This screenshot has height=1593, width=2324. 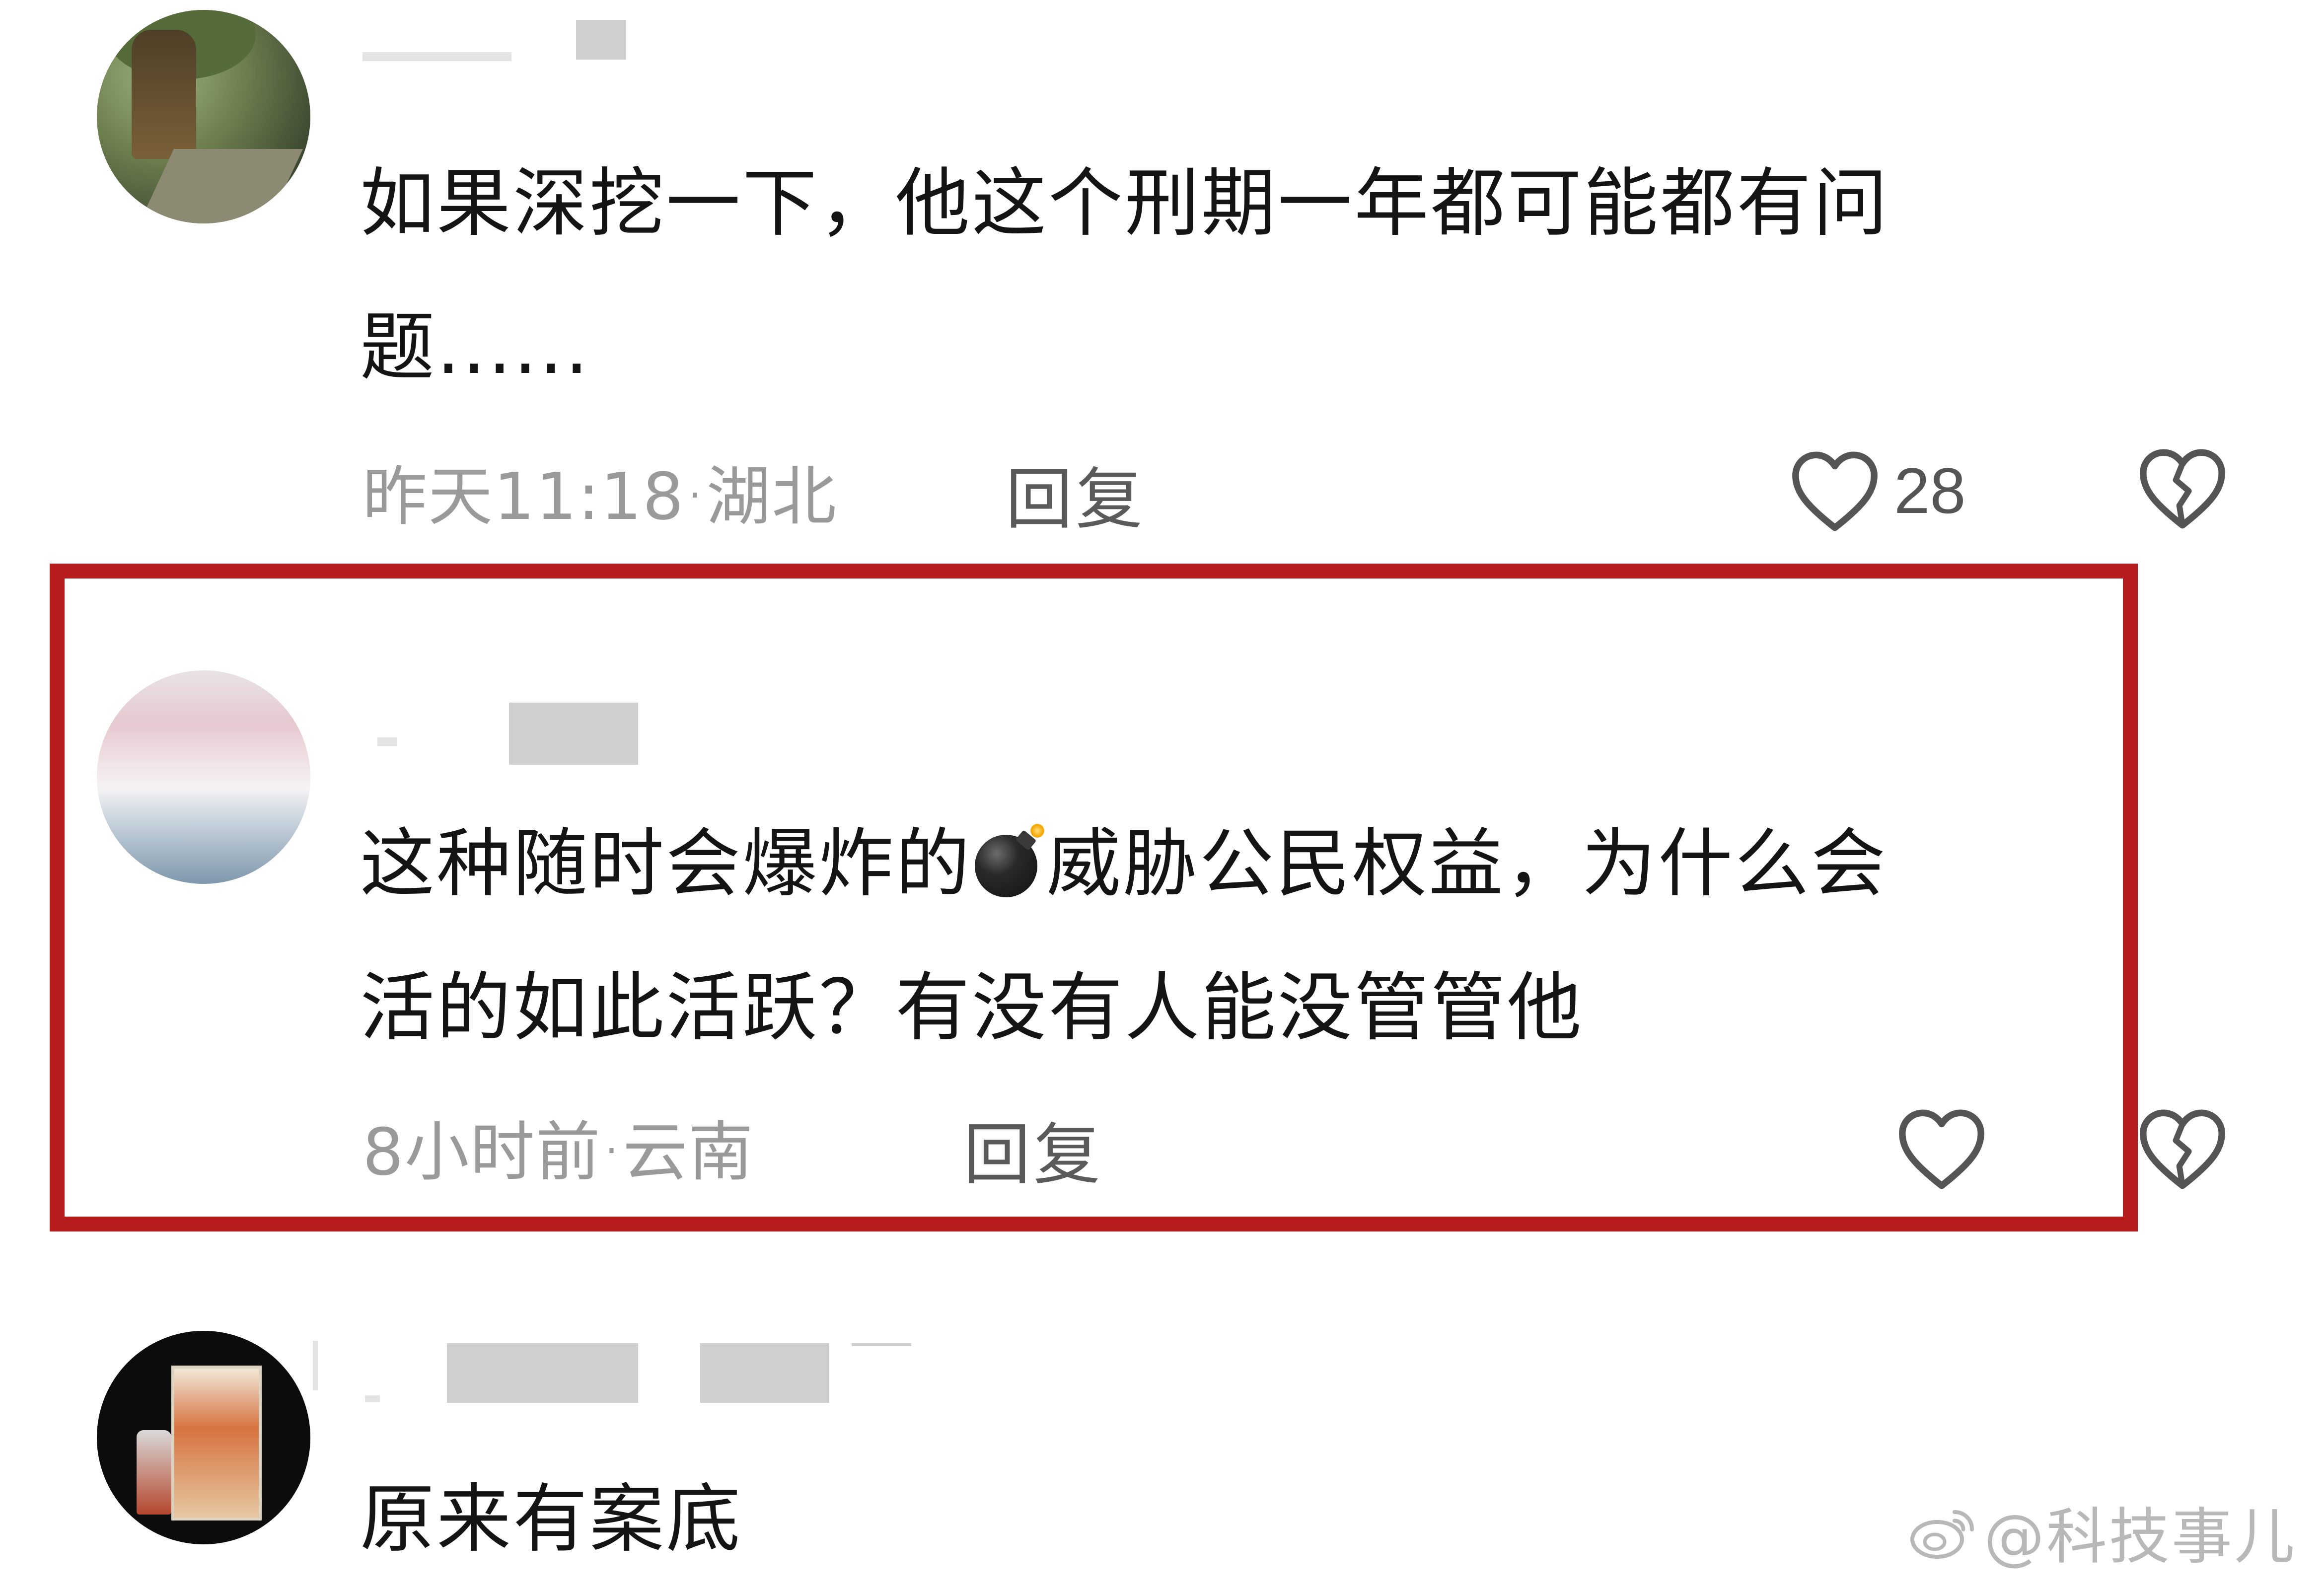 I want to click on comment-text-part: 这种随时会爆炸的, so click(x=666, y=864).